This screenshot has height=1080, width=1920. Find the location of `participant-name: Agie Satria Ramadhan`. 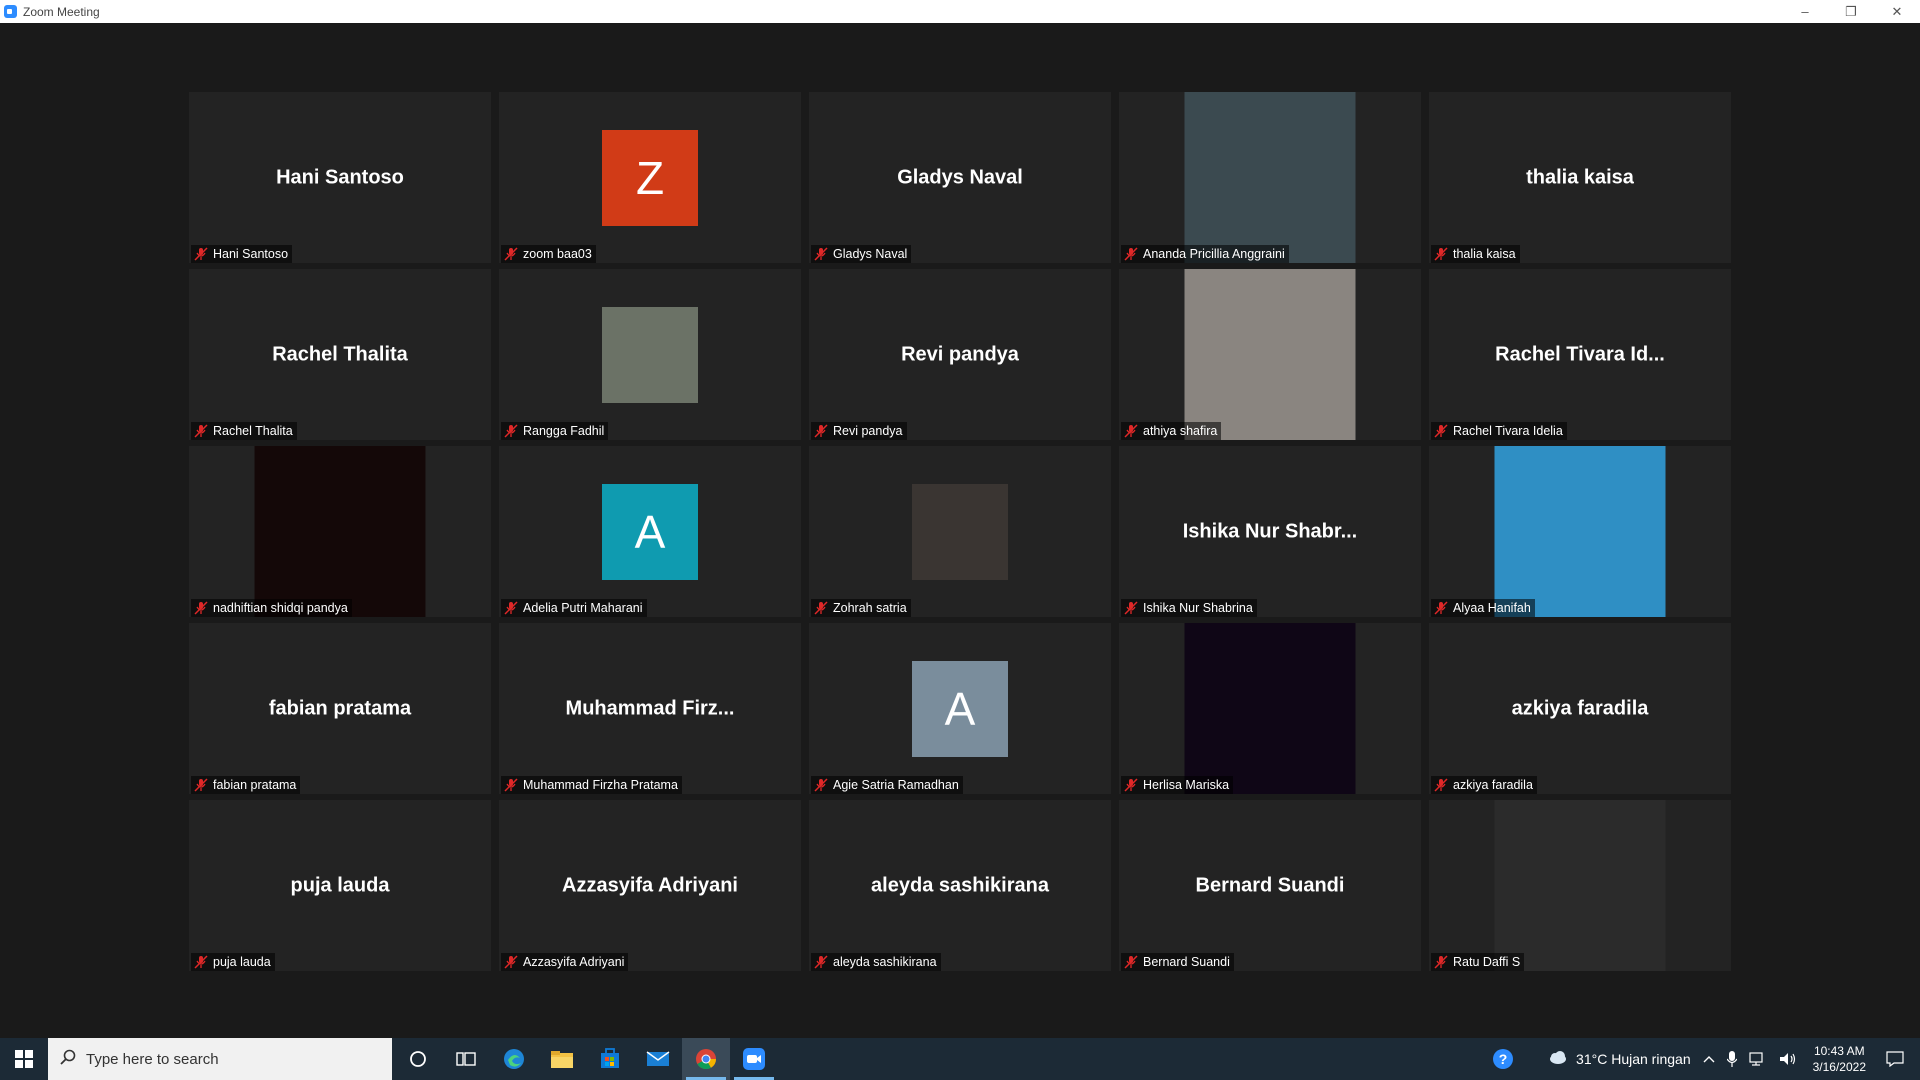

participant-name: Agie Satria Ramadhan is located at coordinates (896, 785).